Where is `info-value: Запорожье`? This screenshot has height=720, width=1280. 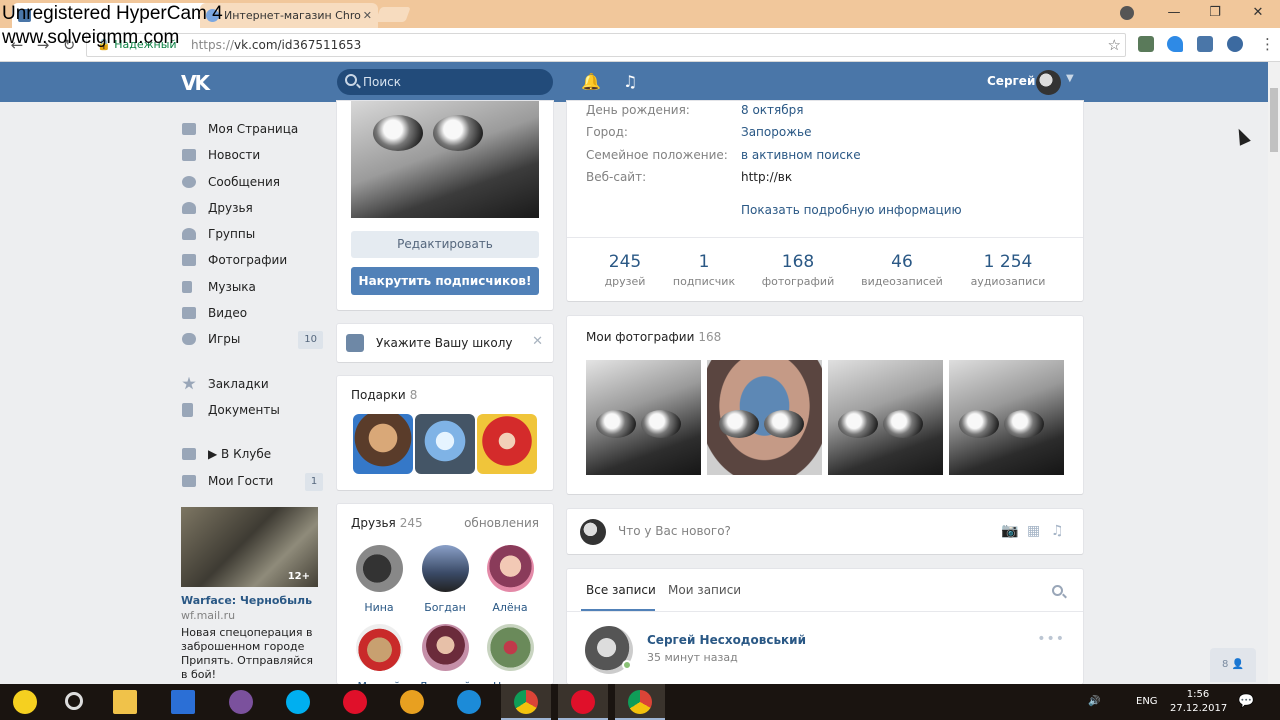
info-value: Запорожье is located at coordinates (776, 132).